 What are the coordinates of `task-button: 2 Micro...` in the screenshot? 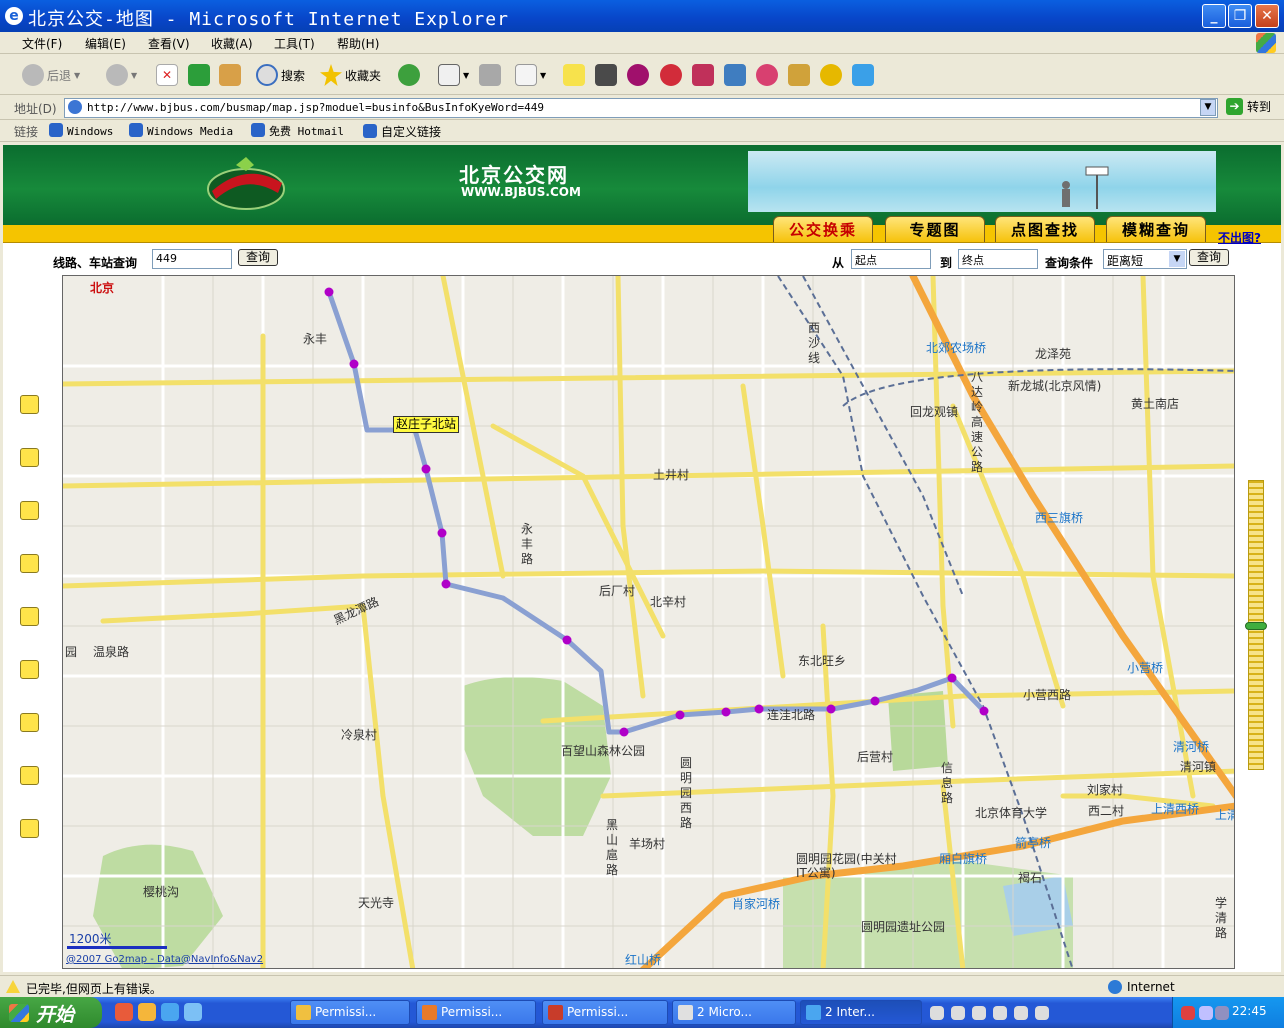 It's located at (734, 1012).